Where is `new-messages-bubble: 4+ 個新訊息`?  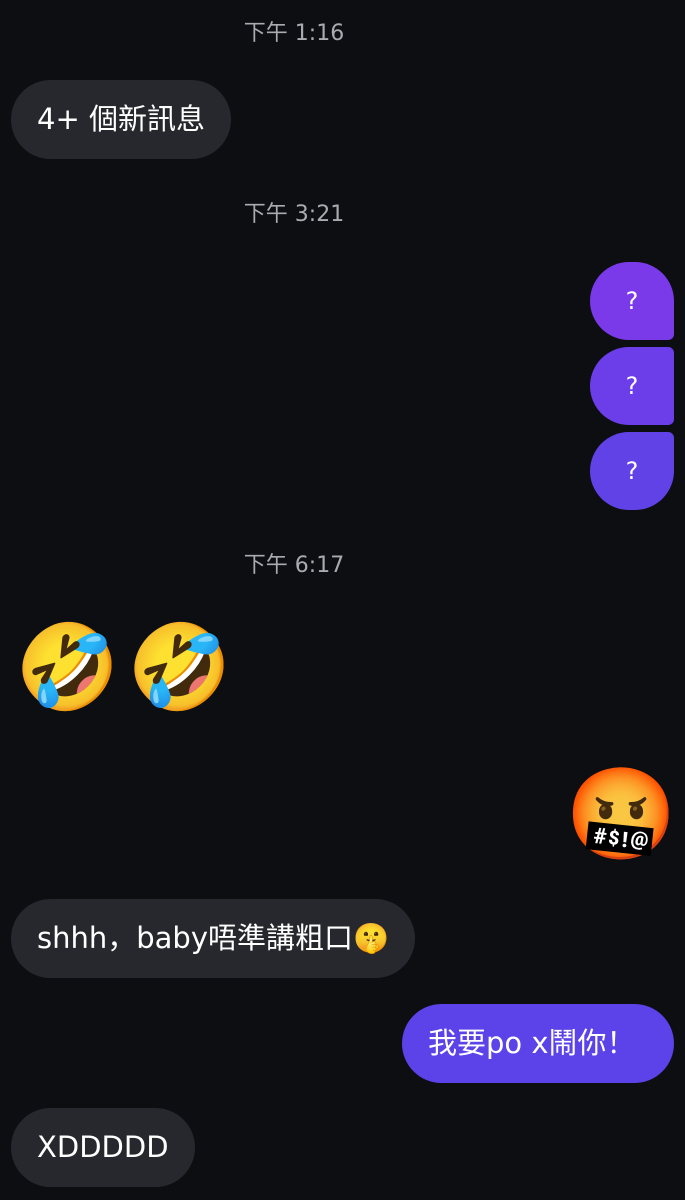
new-messages-bubble: 4+ 個新訊息 is located at coordinates (121, 119).